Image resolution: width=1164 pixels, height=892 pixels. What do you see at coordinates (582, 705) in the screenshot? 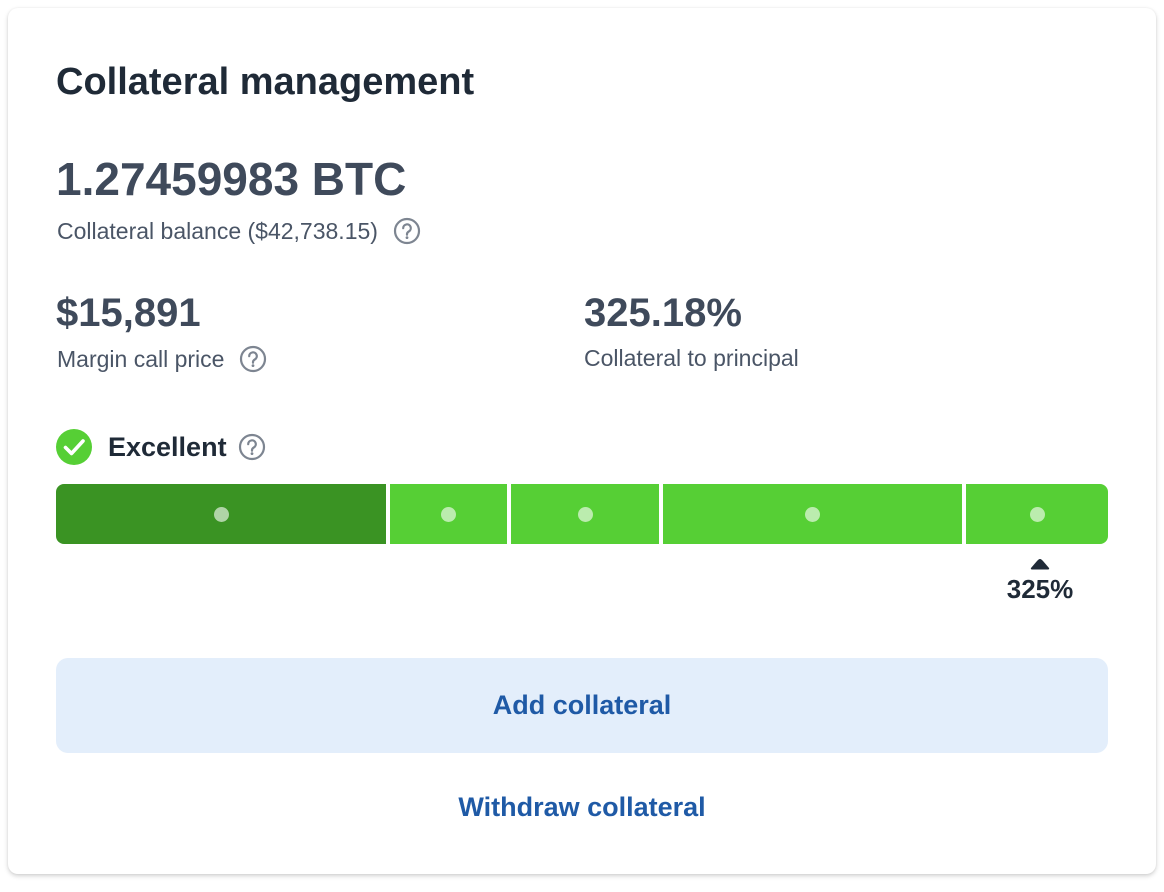
I see `add-collateral-button: Add collateral` at bounding box center [582, 705].